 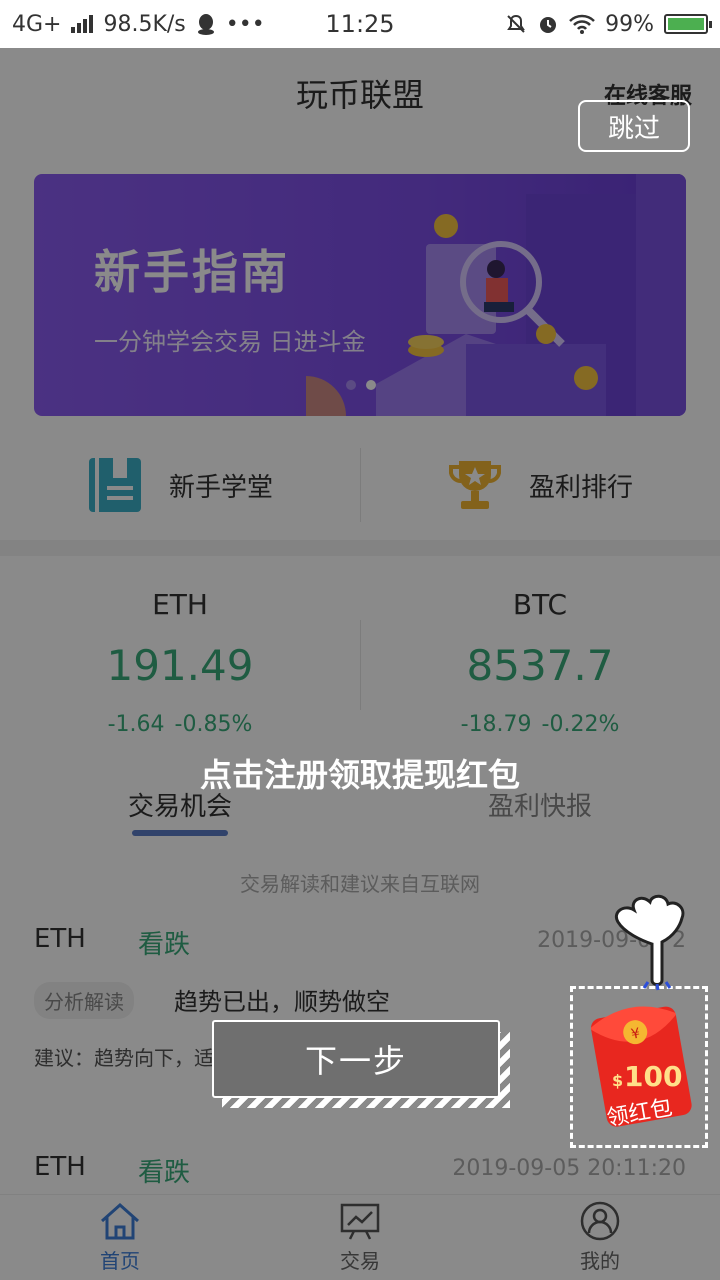 What do you see at coordinates (245, 24) in the screenshot?
I see `more-icon: •••` at bounding box center [245, 24].